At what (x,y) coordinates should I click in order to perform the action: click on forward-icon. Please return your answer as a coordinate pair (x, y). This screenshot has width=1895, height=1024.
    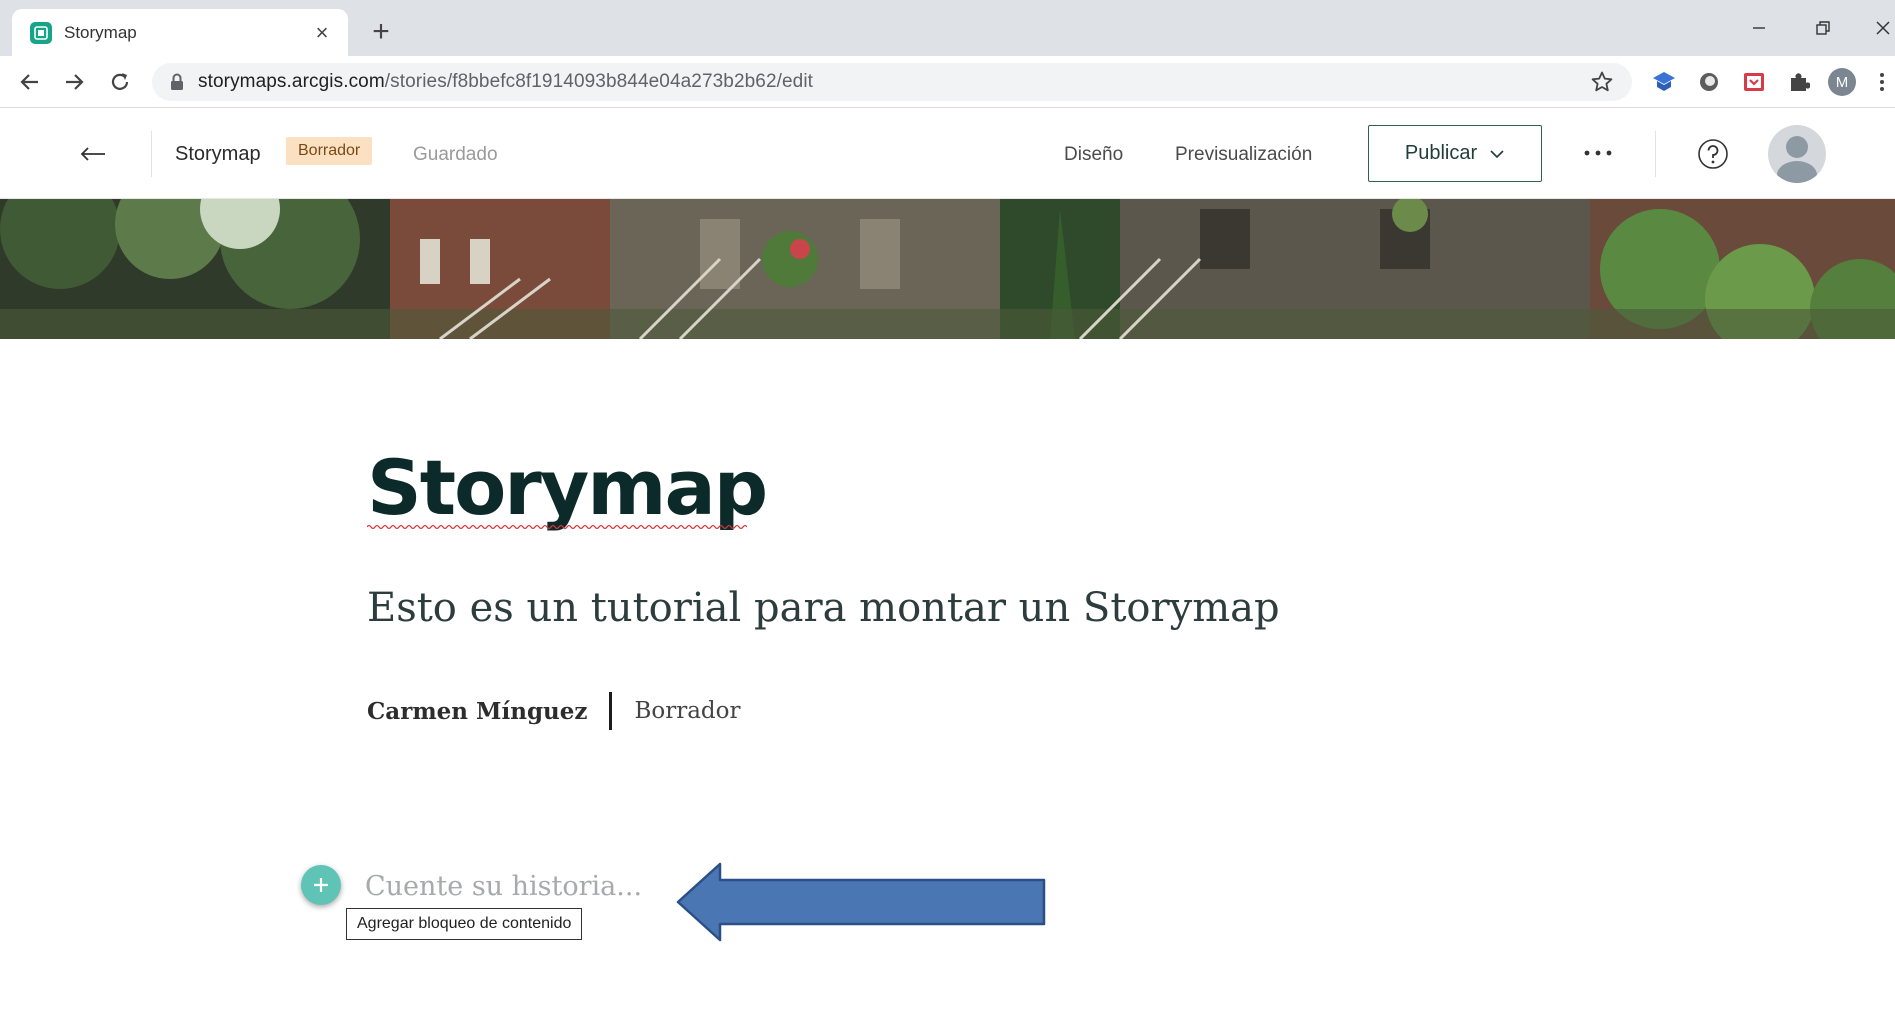
    Looking at the image, I should click on (74, 82).